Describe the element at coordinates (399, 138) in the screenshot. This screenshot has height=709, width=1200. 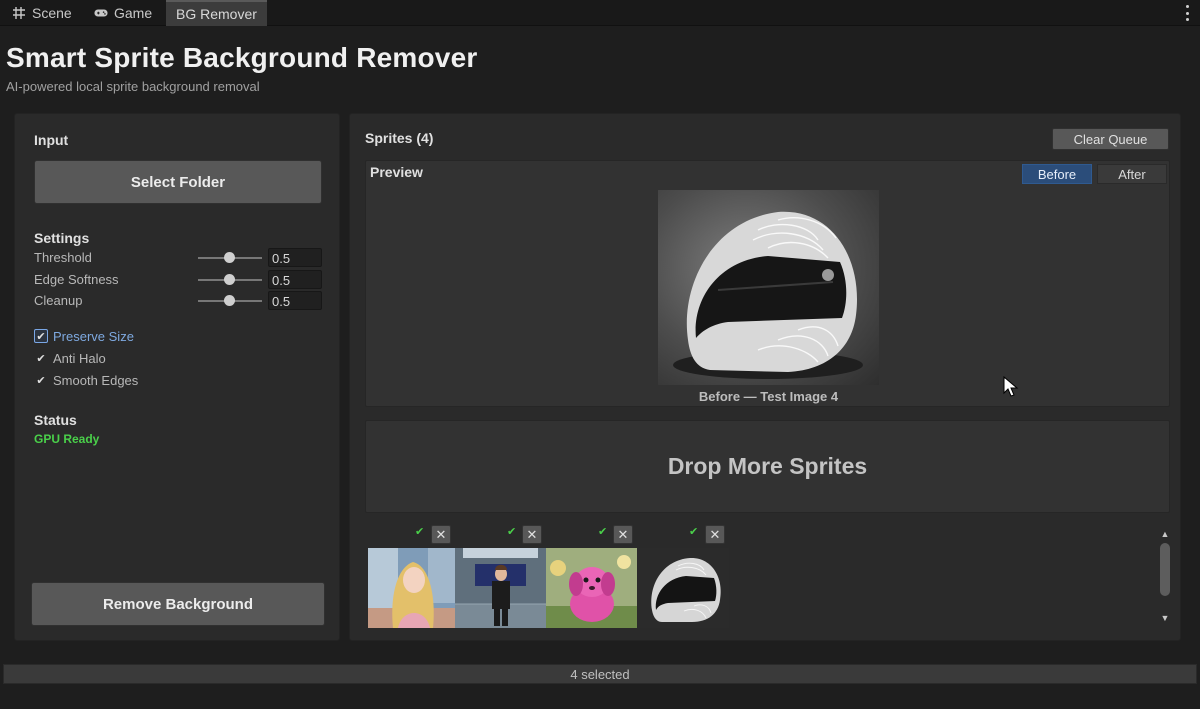
I see `sprites-count-label: Sprites (4)` at that location.